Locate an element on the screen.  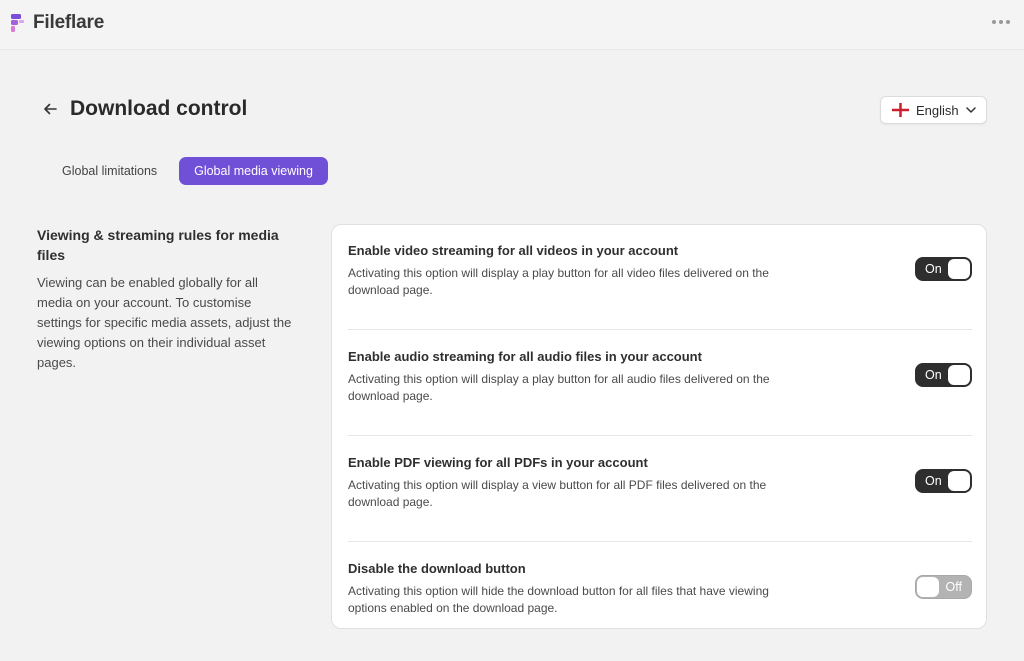
page-title: Download control is located at coordinates (159, 108).